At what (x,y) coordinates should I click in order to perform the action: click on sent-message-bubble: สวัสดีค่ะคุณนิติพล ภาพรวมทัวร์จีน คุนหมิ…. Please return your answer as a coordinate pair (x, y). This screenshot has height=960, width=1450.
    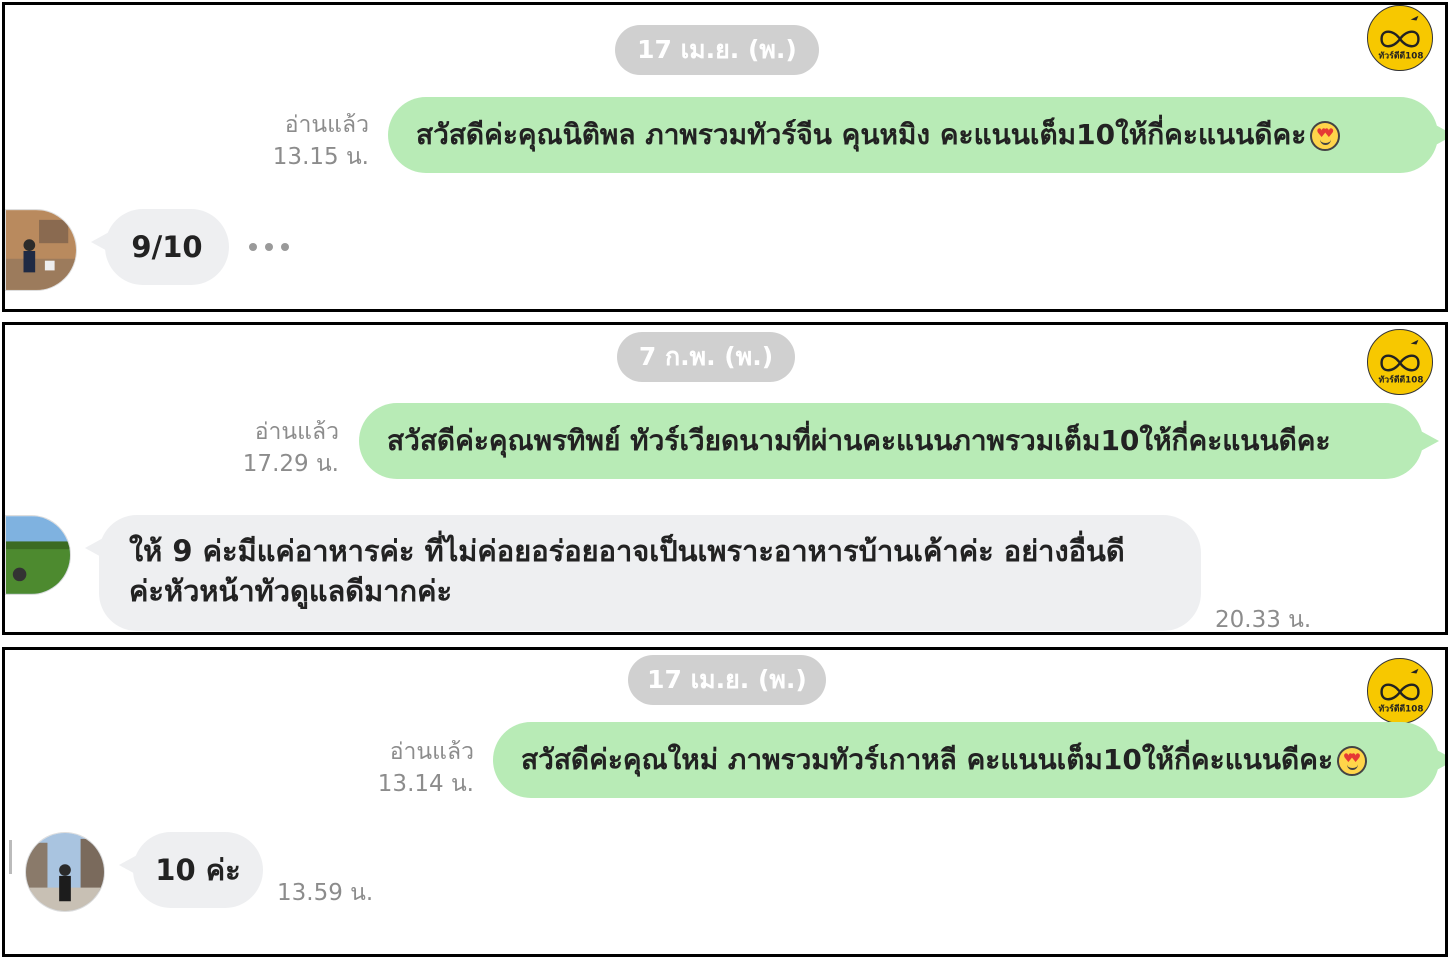
    Looking at the image, I should click on (916, 135).